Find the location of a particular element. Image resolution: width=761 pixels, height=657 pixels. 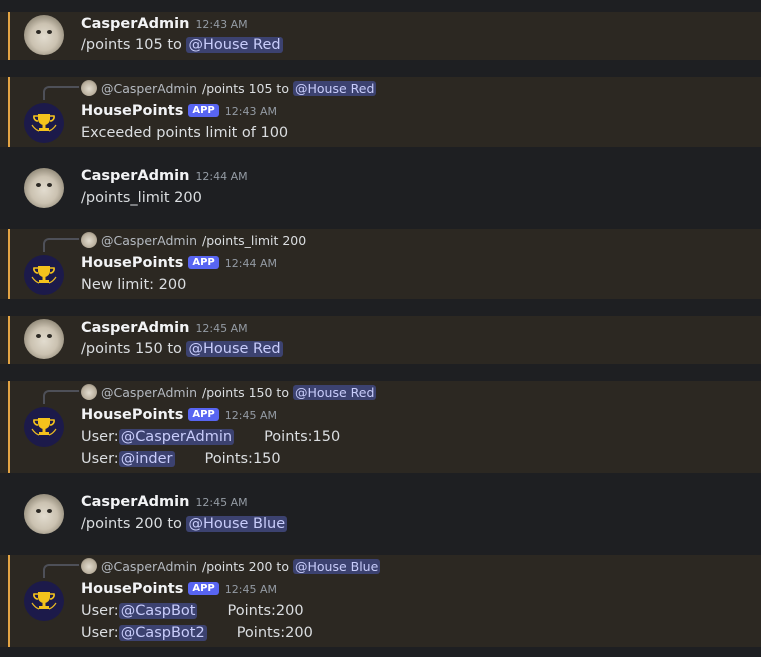

reply-preview: @CasperAdmin /points 150 to @House Red is located at coordinates (229, 392).